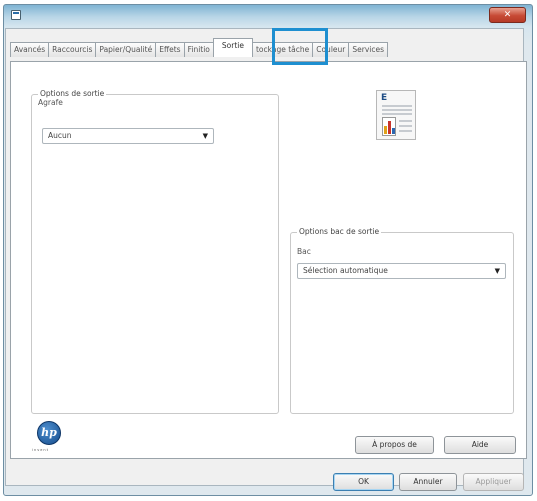  Describe the element at coordinates (16, 15) in the screenshot. I see `printer-app-icon` at that location.